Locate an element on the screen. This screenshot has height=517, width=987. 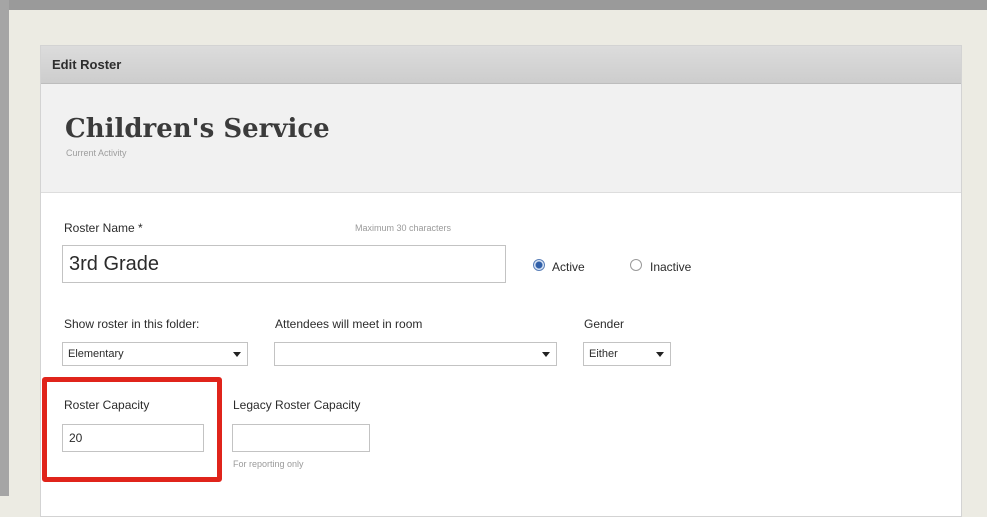
legacy-capacity-label: Legacy Roster Capacity is located at coordinates (297, 405).